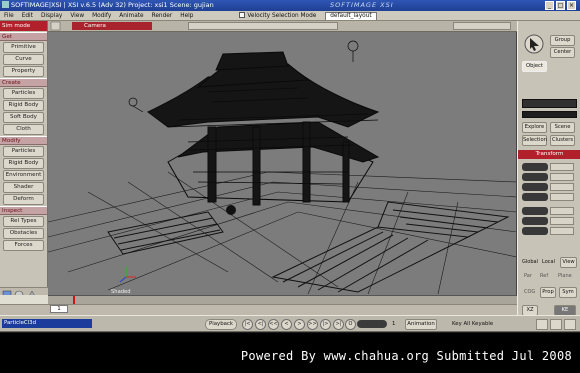 The width and height of the screenshot is (580, 373). What do you see at coordinates (23, 221) in the screenshot?
I see `rel-types-button: Rel Types` at bounding box center [23, 221].